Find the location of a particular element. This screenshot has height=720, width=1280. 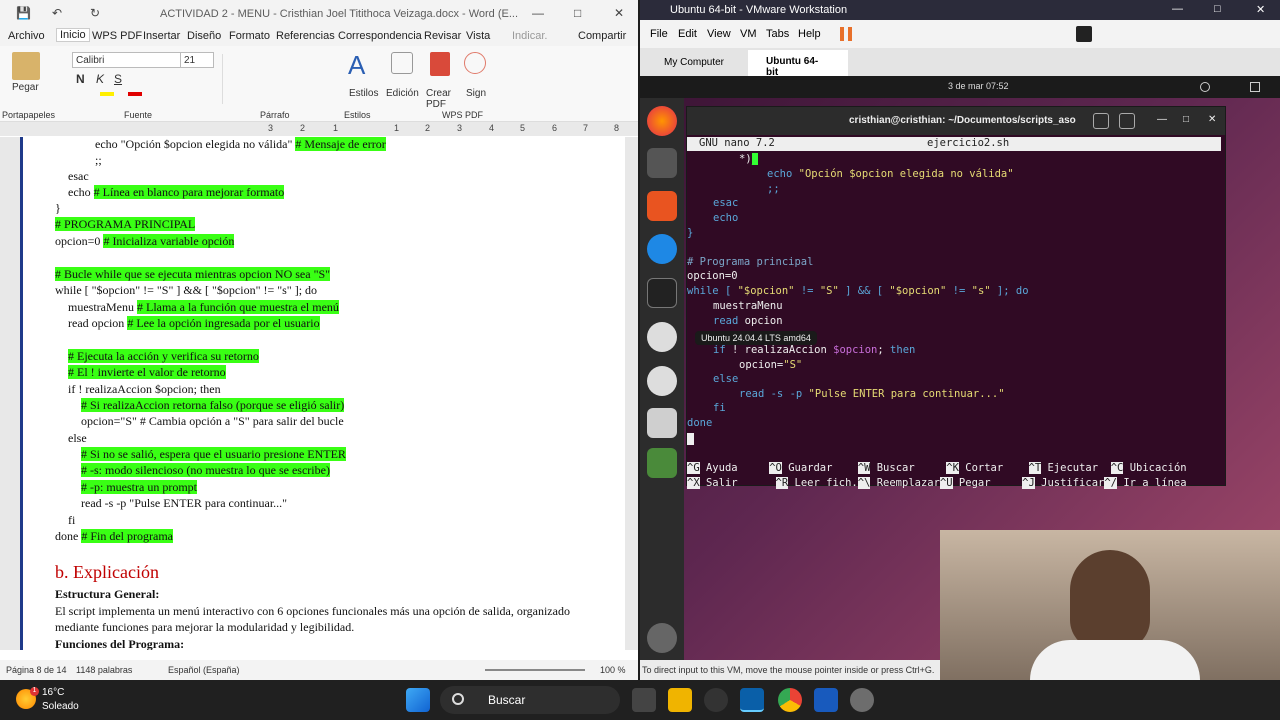

edit-label: Edición is located at coordinates (402, 93).